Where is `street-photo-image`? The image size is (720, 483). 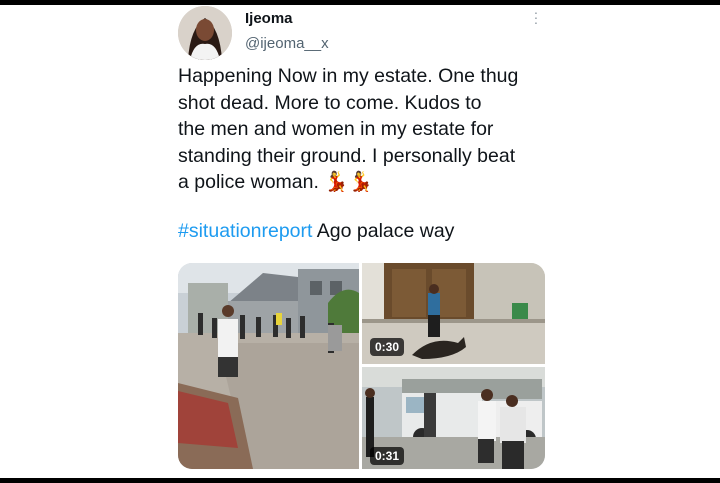
street-photo-image is located at coordinates (268, 366).